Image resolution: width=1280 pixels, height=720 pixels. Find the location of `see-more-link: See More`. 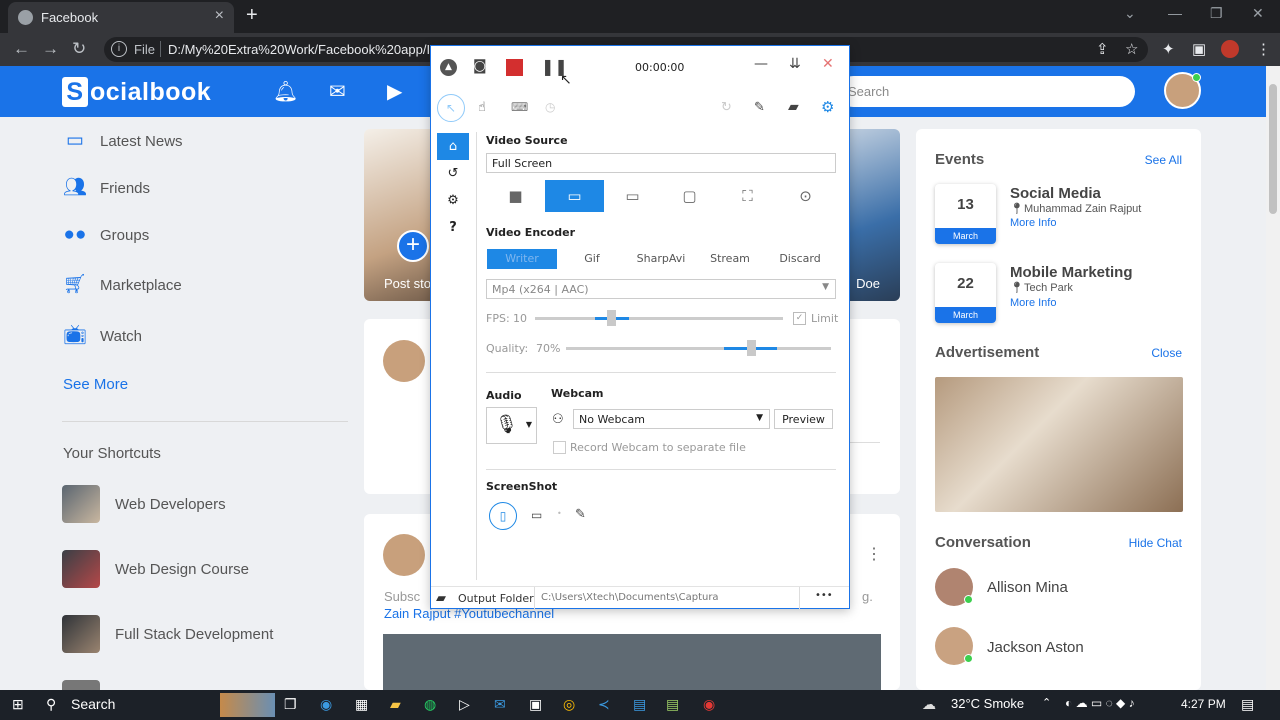

see-more-link: See More is located at coordinates (95, 384).